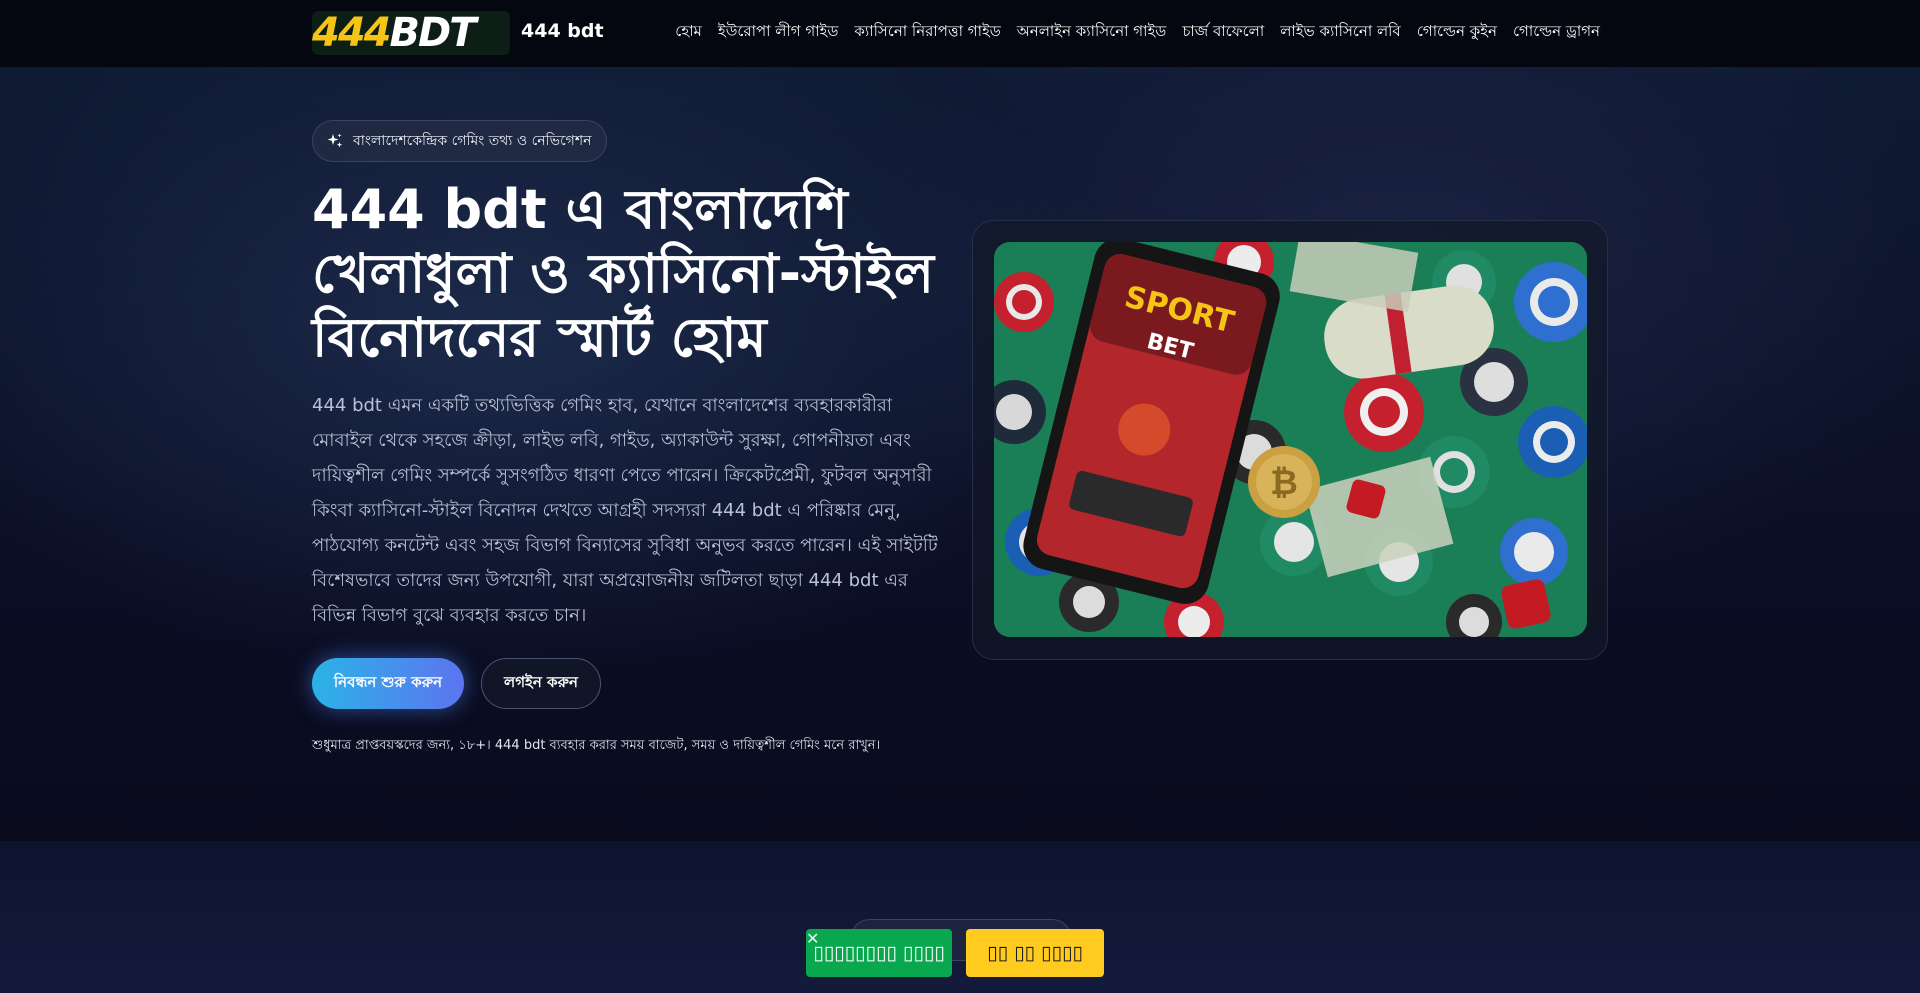 Image resolution: width=1920 pixels, height=993 pixels. Describe the element at coordinates (351, 33) in the screenshot. I see `logo-text-yellow: 444` at that location.